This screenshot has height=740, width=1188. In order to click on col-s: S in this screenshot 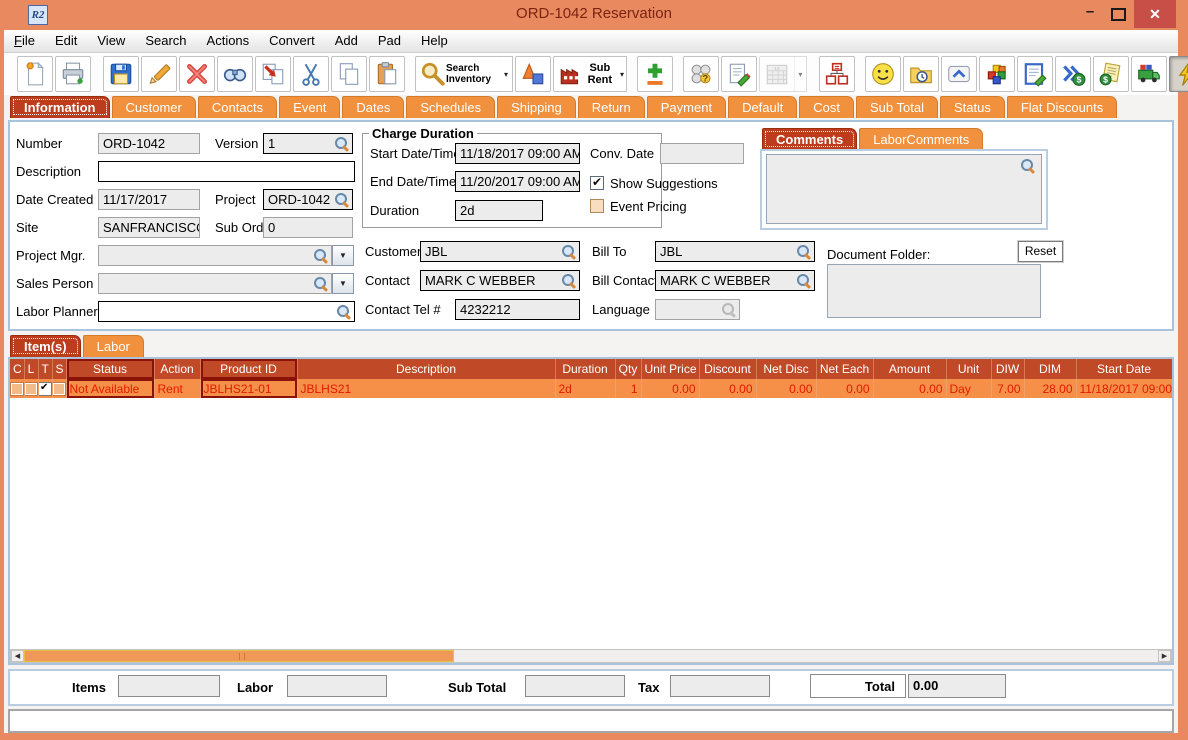, I will do `click(59, 369)`.